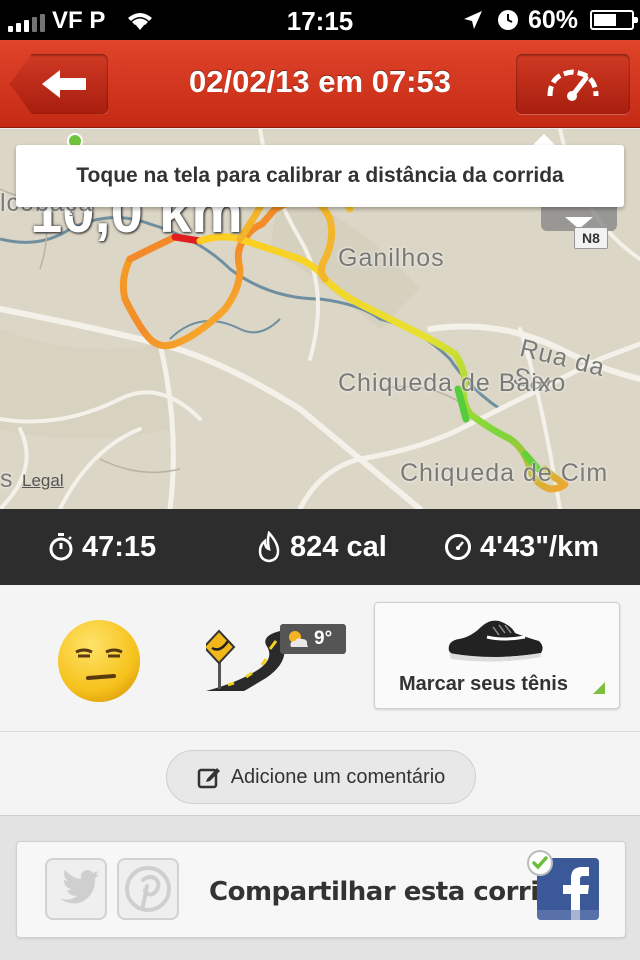 The width and height of the screenshot is (640, 960). I want to click on emoji-unamused-icon, so click(99, 661).